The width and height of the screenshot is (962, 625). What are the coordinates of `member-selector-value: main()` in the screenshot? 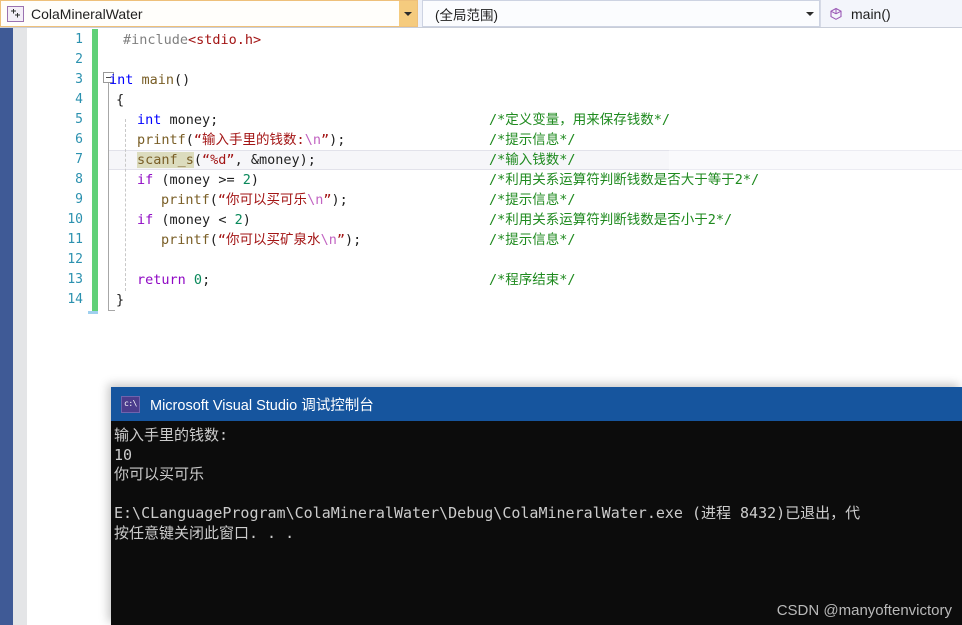 It's located at (871, 13).